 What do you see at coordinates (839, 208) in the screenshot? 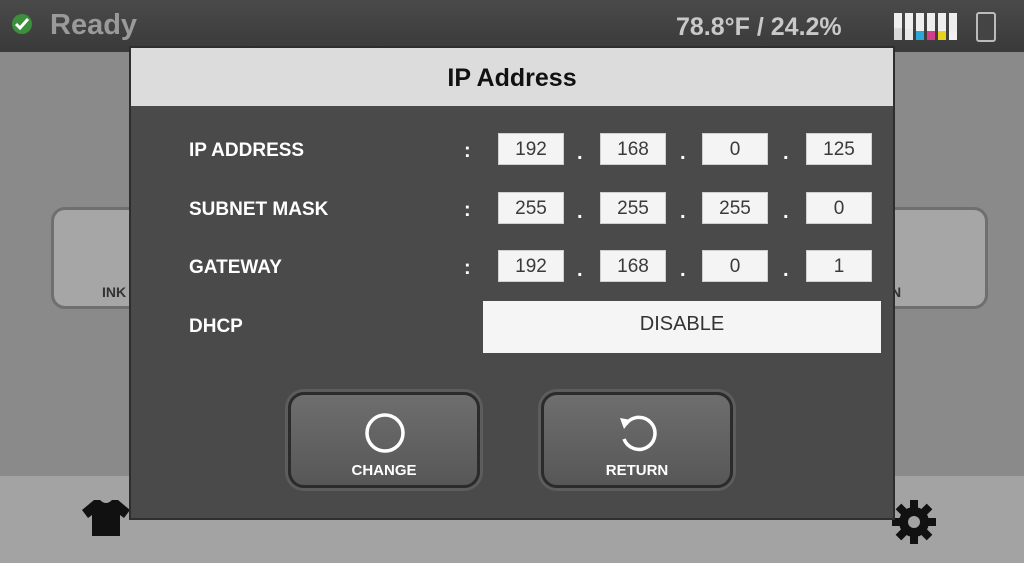
I see `subnet-mask-octet-4: 0` at bounding box center [839, 208].